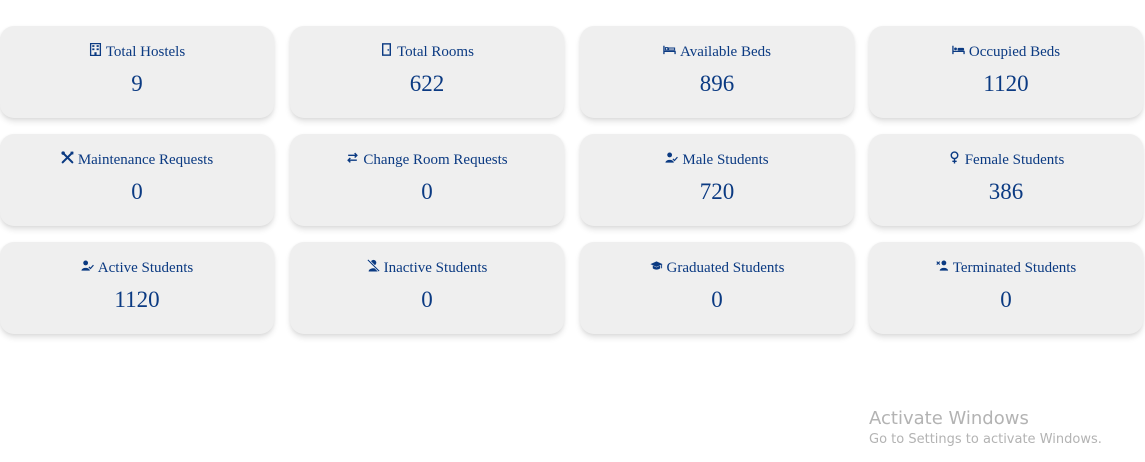  What do you see at coordinates (435, 268) in the screenshot?
I see `stat-label: Inactive Students` at bounding box center [435, 268].